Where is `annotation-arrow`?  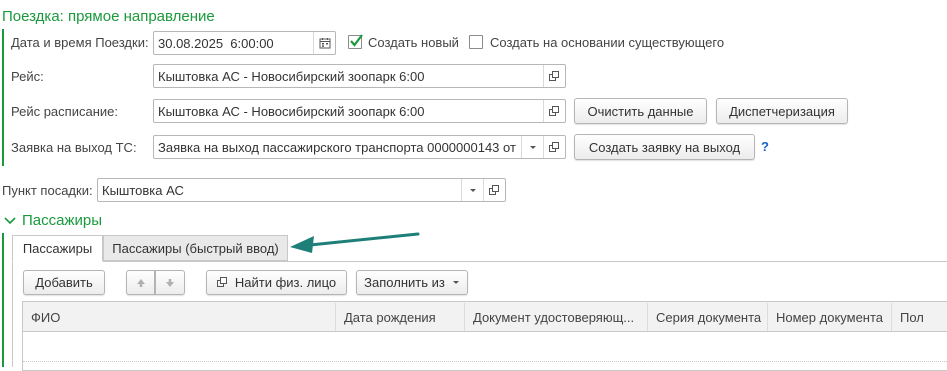 annotation-arrow is located at coordinates (355, 242).